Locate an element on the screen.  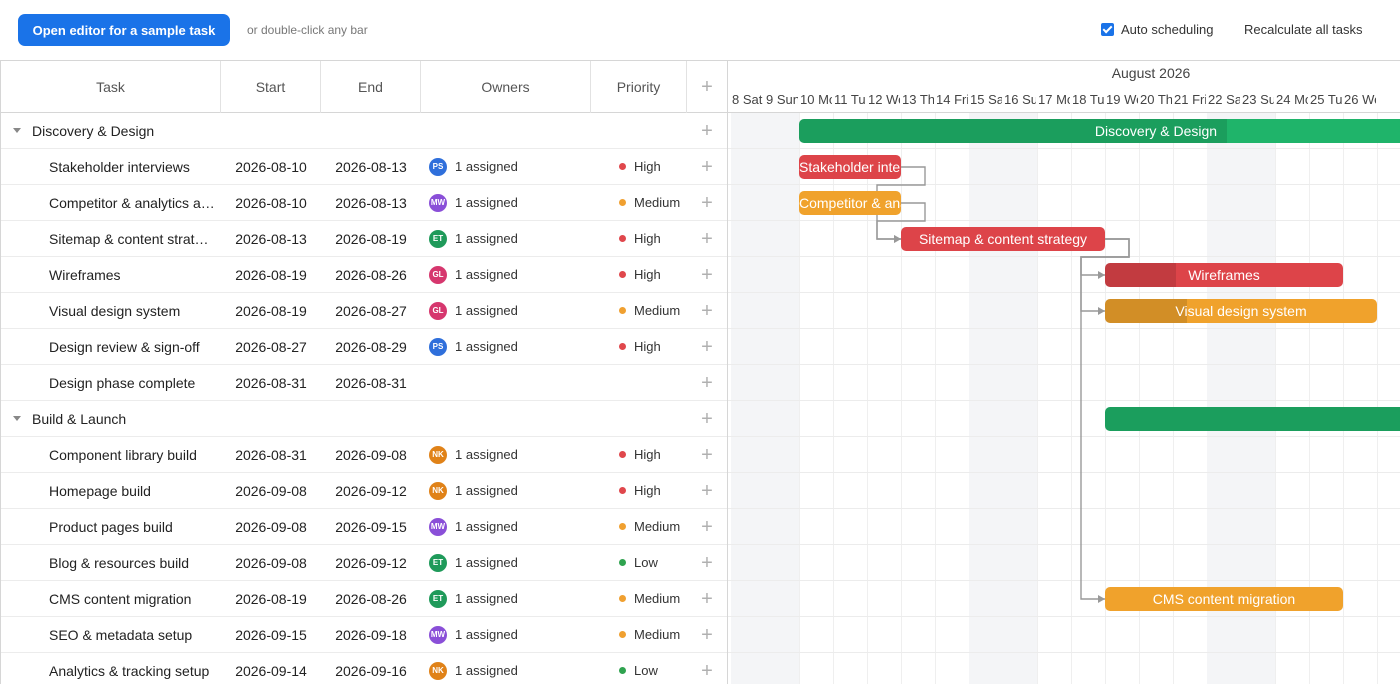
task-name-cell: Sitemap & content strategy is located at coordinates (111, 239).